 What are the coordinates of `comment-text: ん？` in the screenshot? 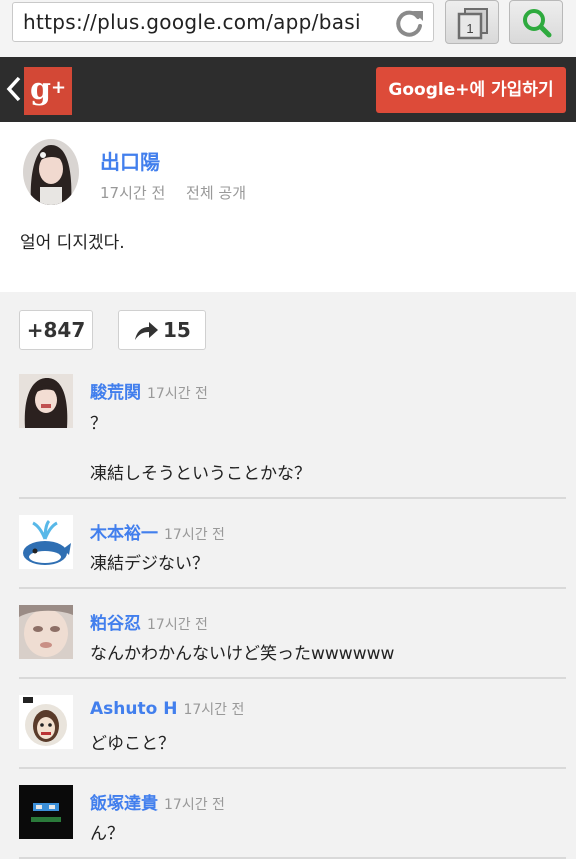 It's located at (107, 834).